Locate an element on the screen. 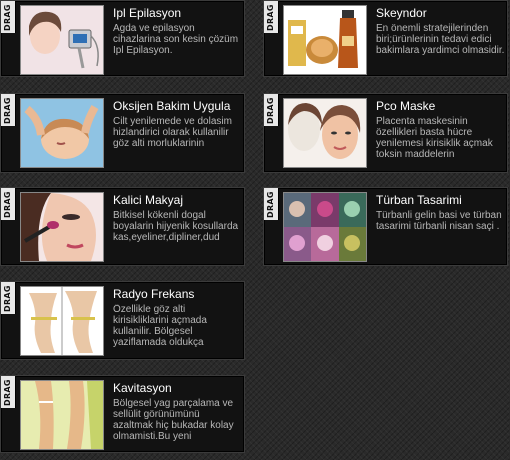 This screenshot has height=460, width=510. card-title: Oksijen Bakim Uygula is located at coordinates (177, 106).